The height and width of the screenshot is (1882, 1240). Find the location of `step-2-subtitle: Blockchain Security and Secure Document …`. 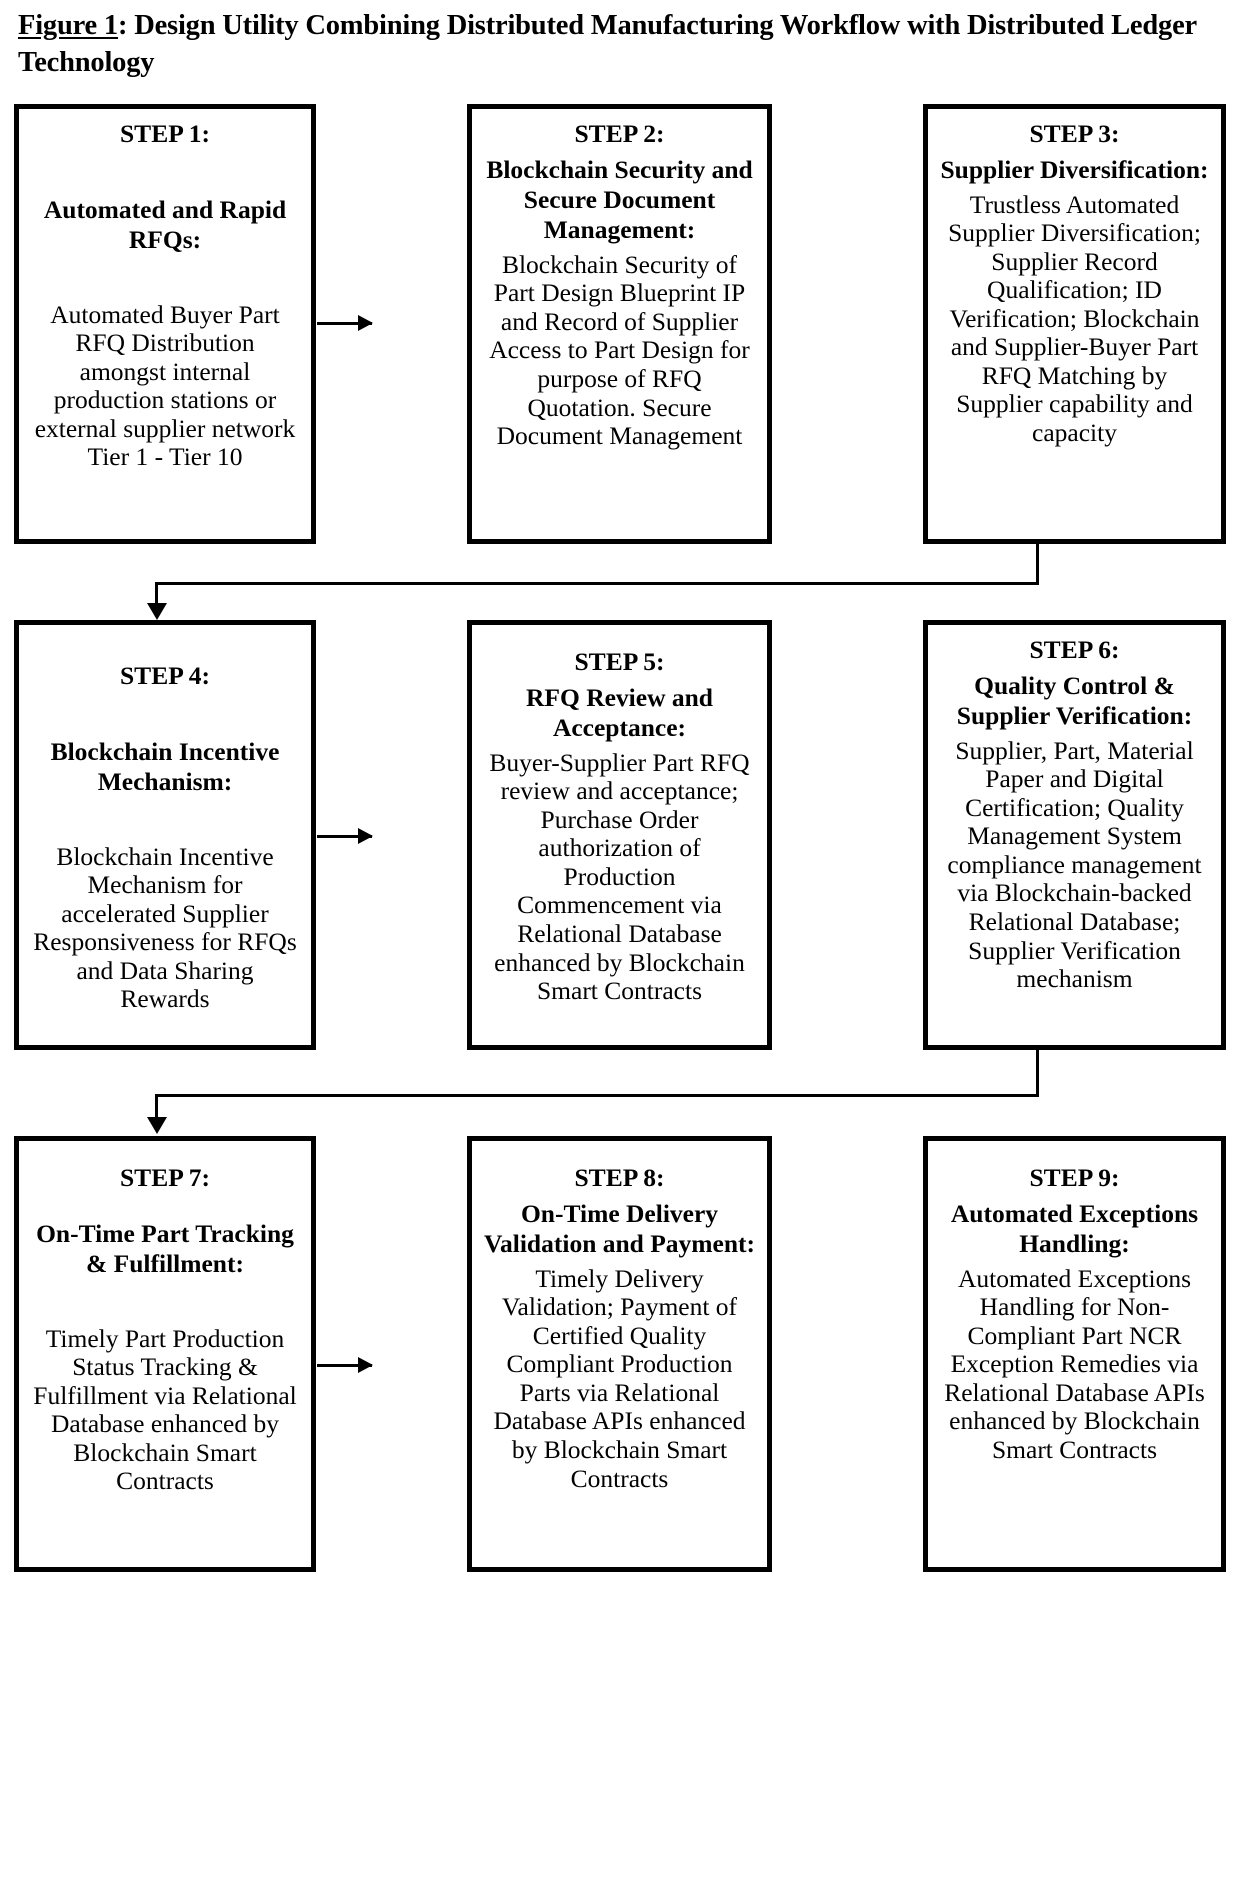

step-2-subtitle: Blockchain Security and Secure Document … is located at coordinates (619, 199).